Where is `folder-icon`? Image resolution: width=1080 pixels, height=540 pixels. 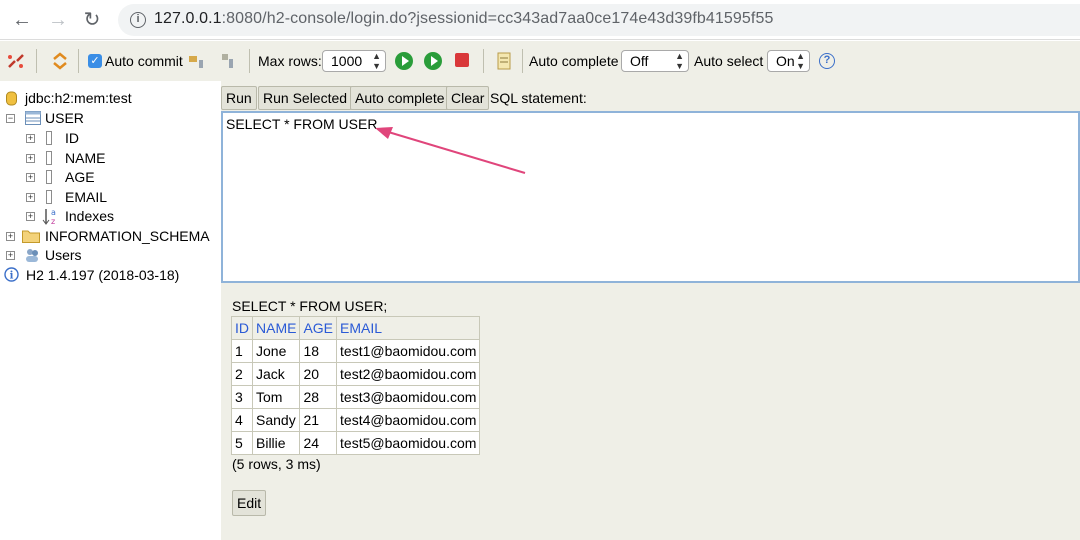
folder-icon is located at coordinates (31, 236).